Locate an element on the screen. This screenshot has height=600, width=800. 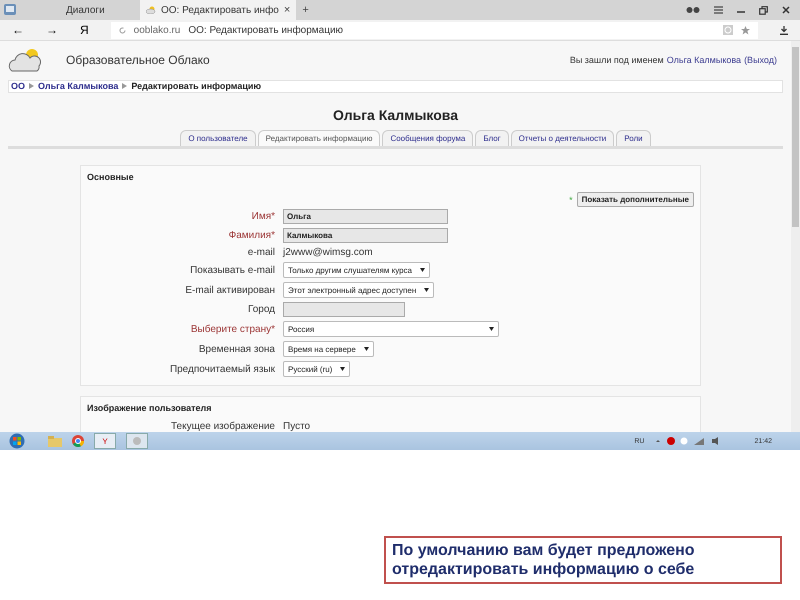
caption-text: По умолчанию вам будет предложено отредактировать информацию о себе is located at coordinates (583, 560).